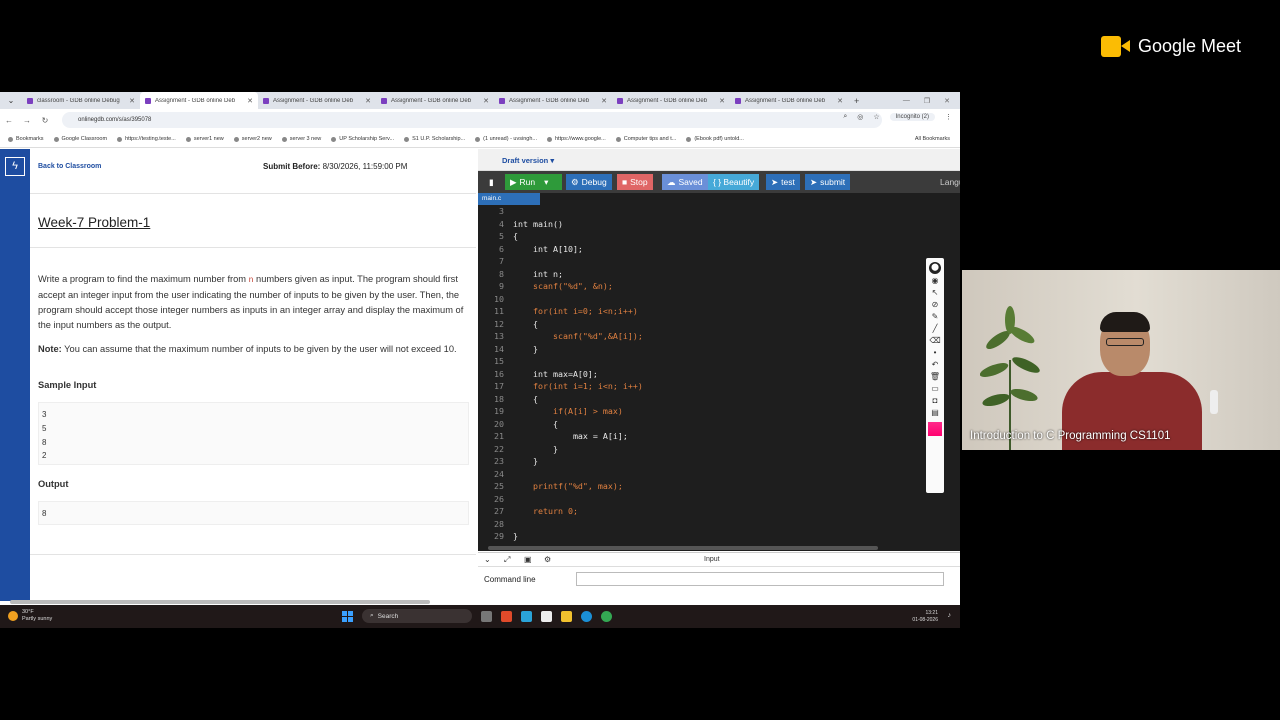 The height and width of the screenshot is (720, 1280). What do you see at coordinates (948, 117) in the screenshot?
I see `more-menu-icon: ⋮` at bounding box center [948, 117].